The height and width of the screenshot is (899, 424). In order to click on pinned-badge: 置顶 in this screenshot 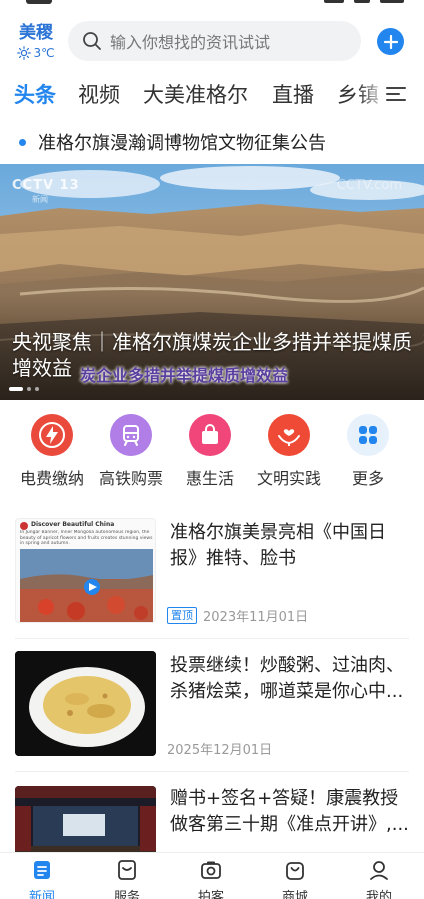, I will do `click(182, 615)`.